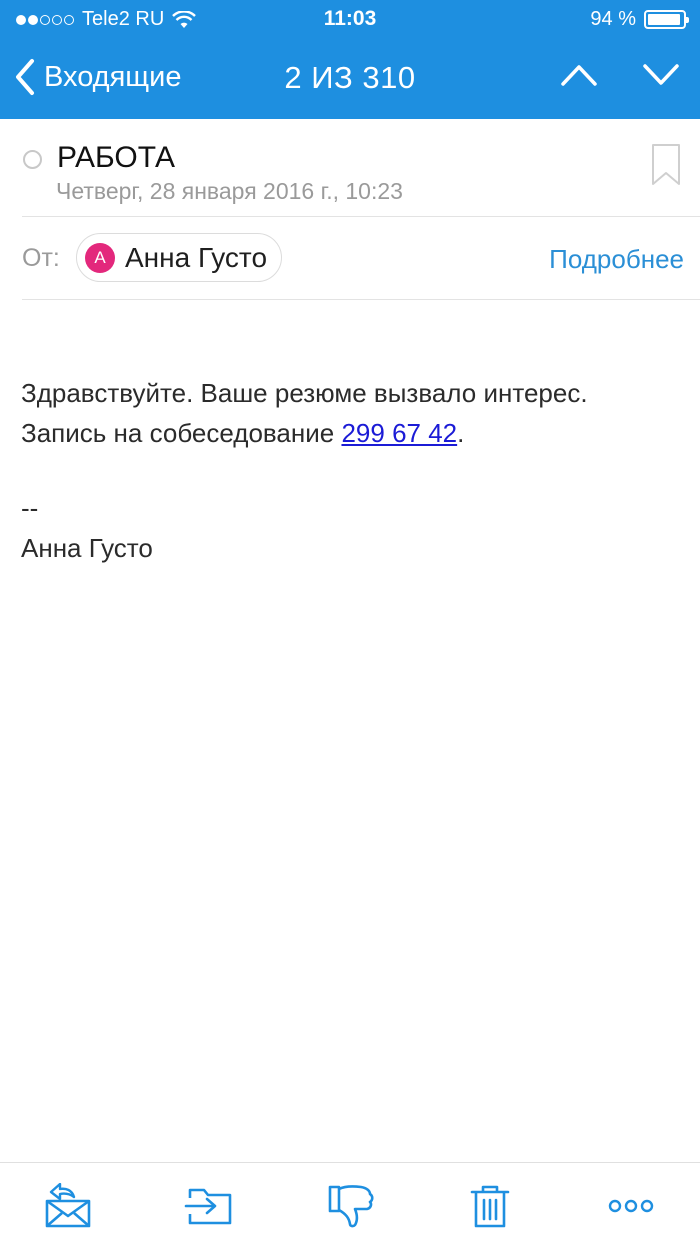 The width and height of the screenshot is (700, 1245). I want to click on phone-link: 299 67 42, so click(399, 433).